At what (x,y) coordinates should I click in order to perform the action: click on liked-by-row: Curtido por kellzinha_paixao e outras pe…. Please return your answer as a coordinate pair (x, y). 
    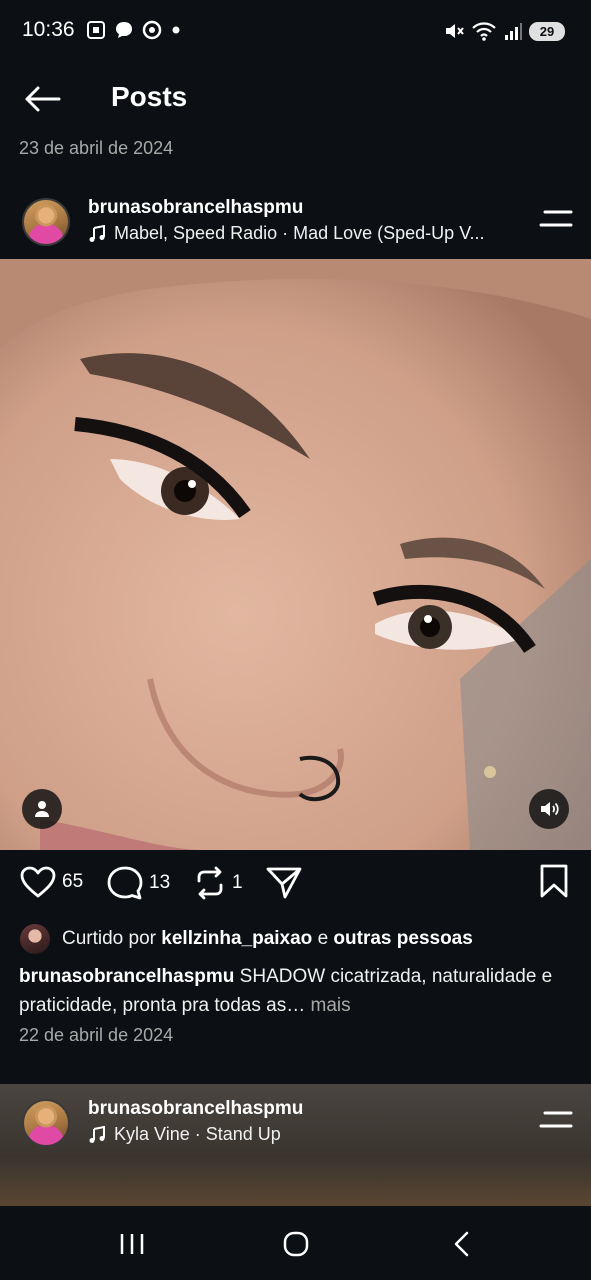
    Looking at the image, I should click on (246, 939).